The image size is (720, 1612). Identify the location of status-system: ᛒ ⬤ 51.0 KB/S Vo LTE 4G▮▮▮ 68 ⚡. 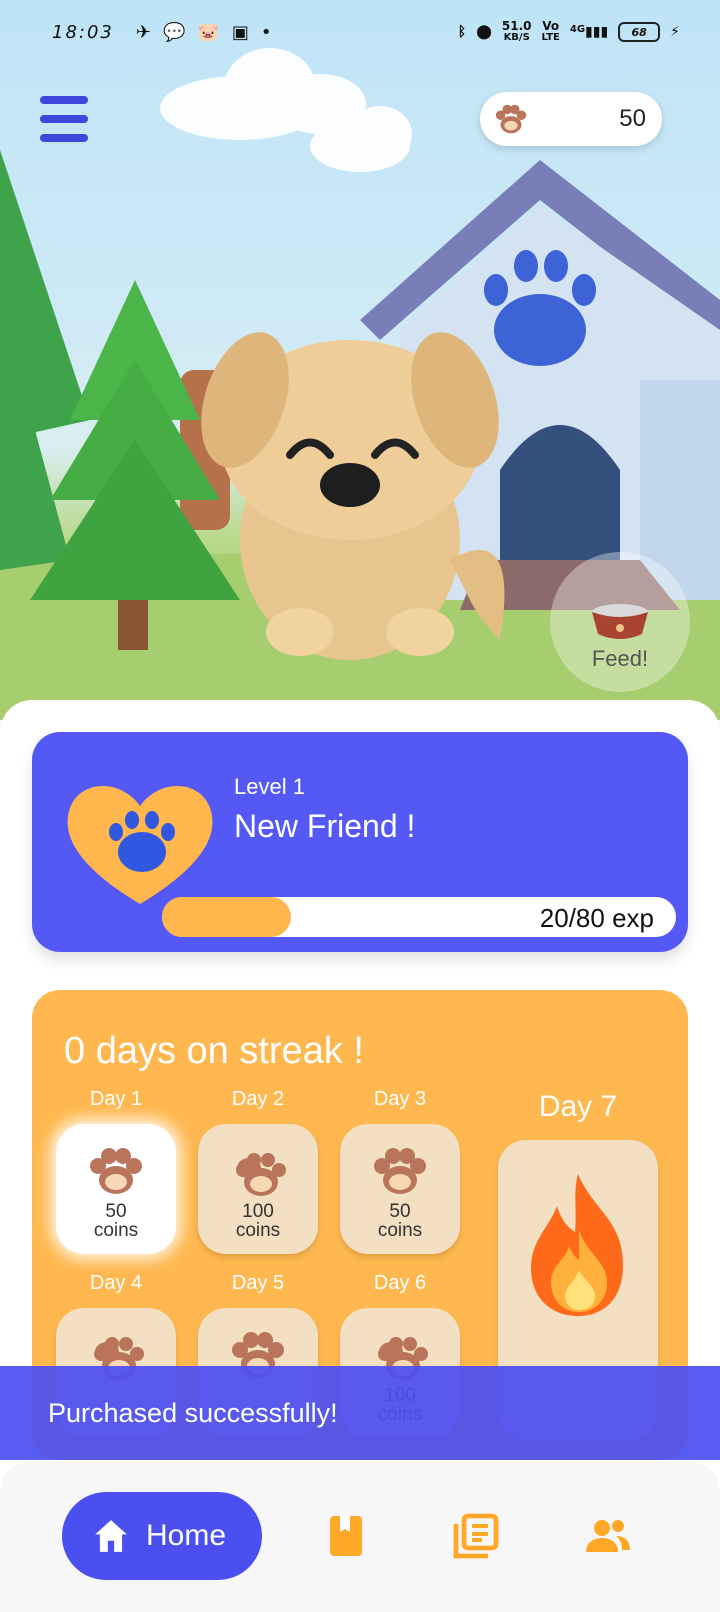
(569, 32).